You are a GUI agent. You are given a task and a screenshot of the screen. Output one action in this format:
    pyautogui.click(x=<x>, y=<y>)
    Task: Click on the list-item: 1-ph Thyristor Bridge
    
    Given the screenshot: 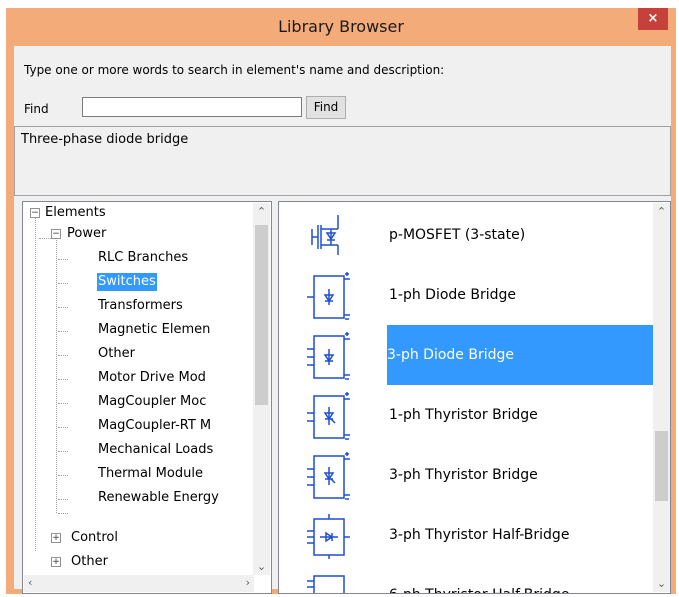 What is the action you would take?
    pyautogui.click(x=465, y=415)
    